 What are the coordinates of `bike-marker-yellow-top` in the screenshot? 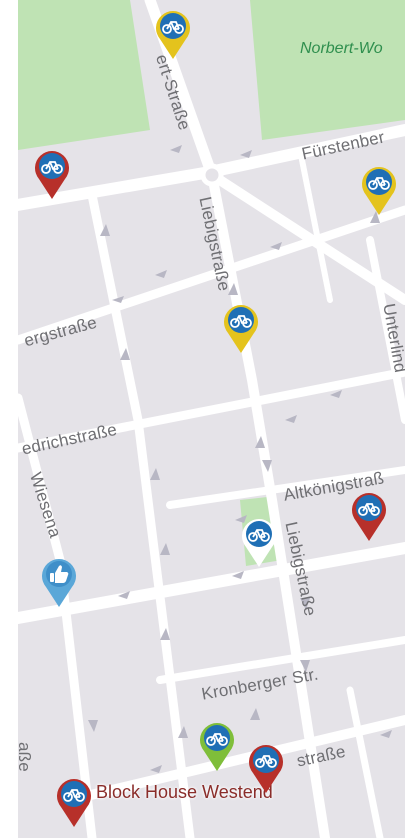 It's located at (173, 34).